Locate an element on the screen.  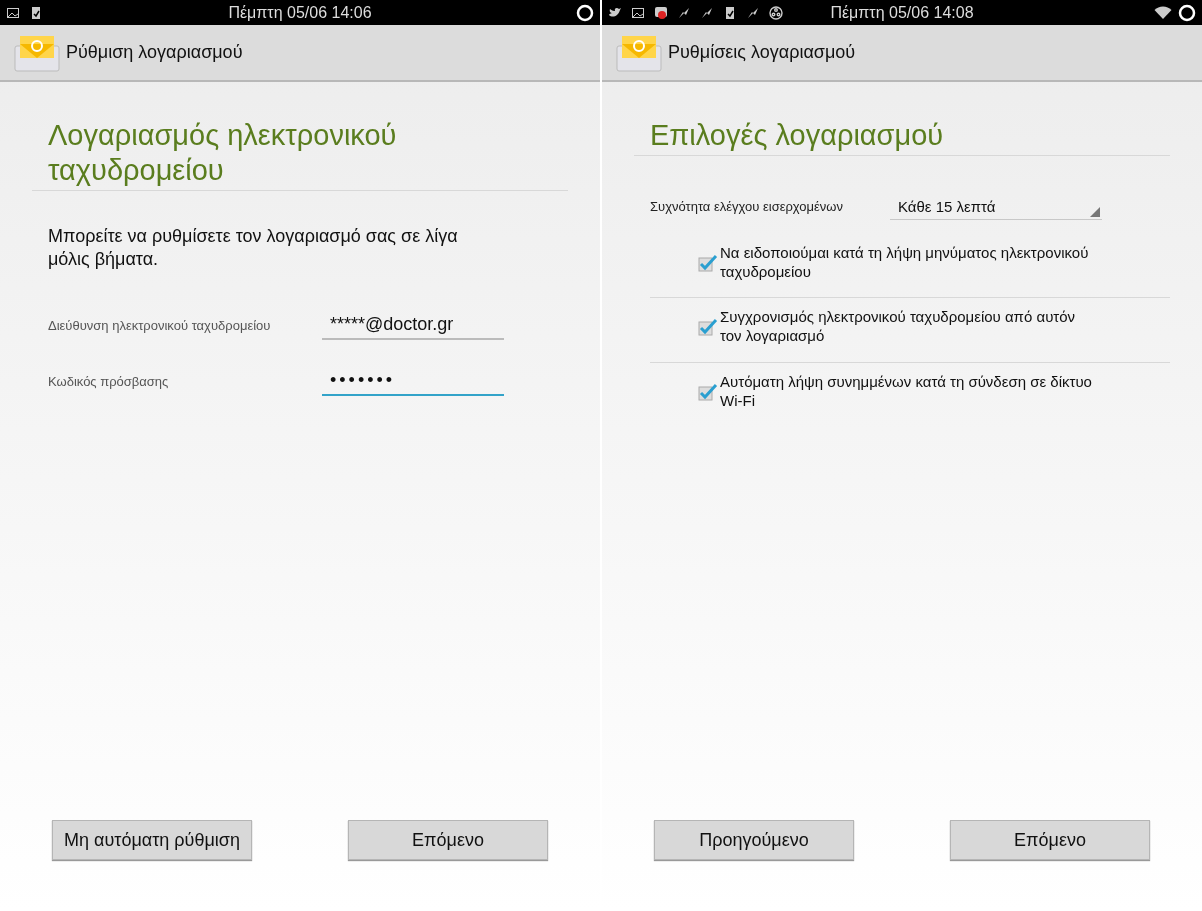
option-label: Να ειδοποιούμαι κατά τη λήψη μηνύματος ηλεκτρονικού ταχυδρομείου is located at coordinates (905, 262).